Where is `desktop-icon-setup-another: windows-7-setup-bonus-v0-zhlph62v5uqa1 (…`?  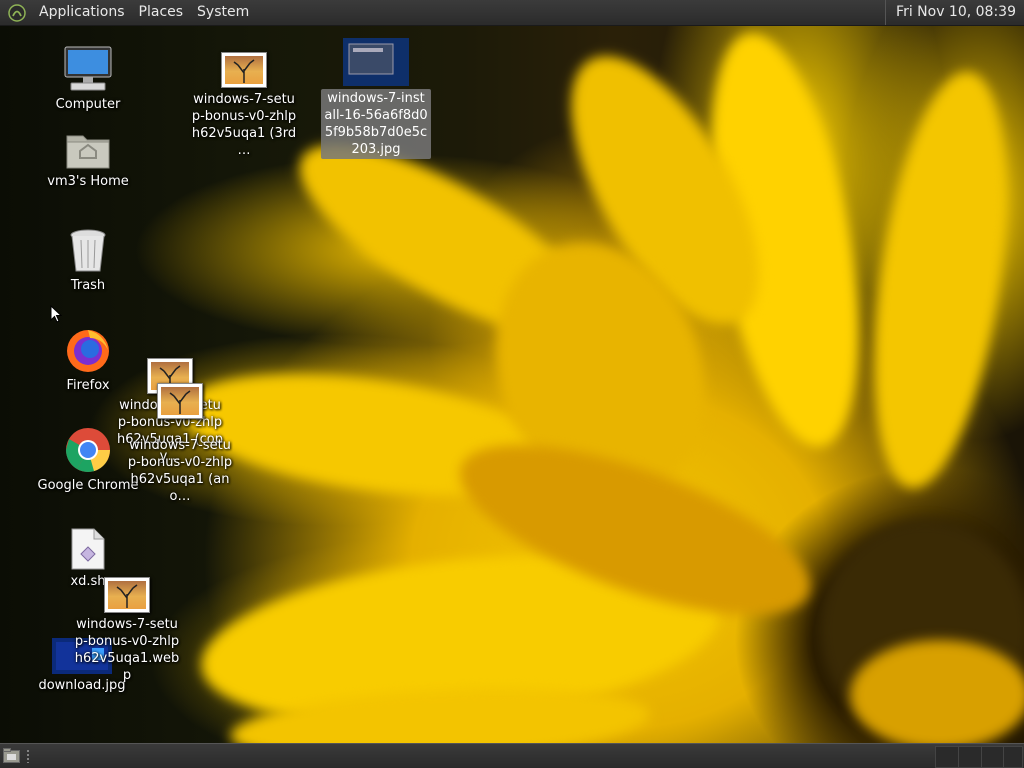 desktop-icon-setup-another: windows-7-setup-bonus-v0-zhlph62v5uqa1 (… is located at coordinates (180, 444).